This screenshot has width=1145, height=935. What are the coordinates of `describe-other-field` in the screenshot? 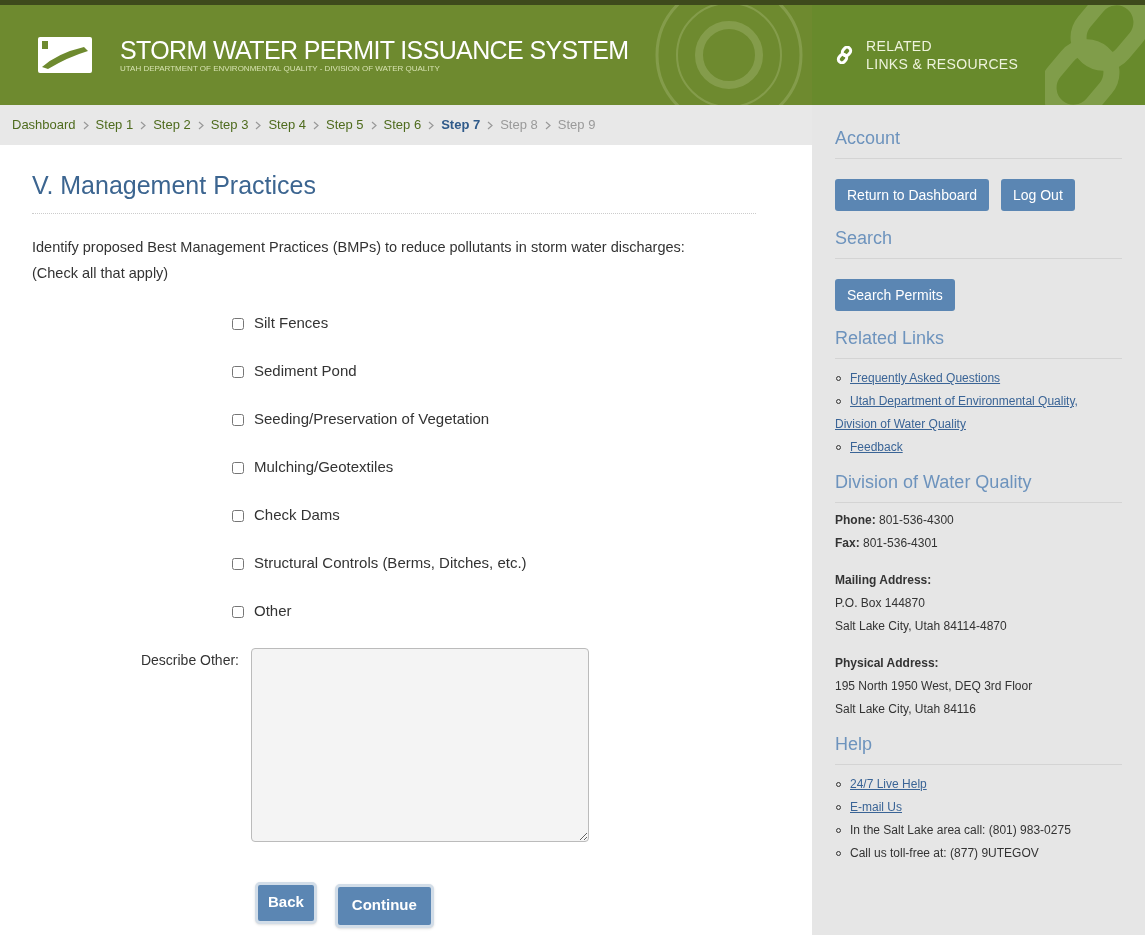 It's located at (420, 744).